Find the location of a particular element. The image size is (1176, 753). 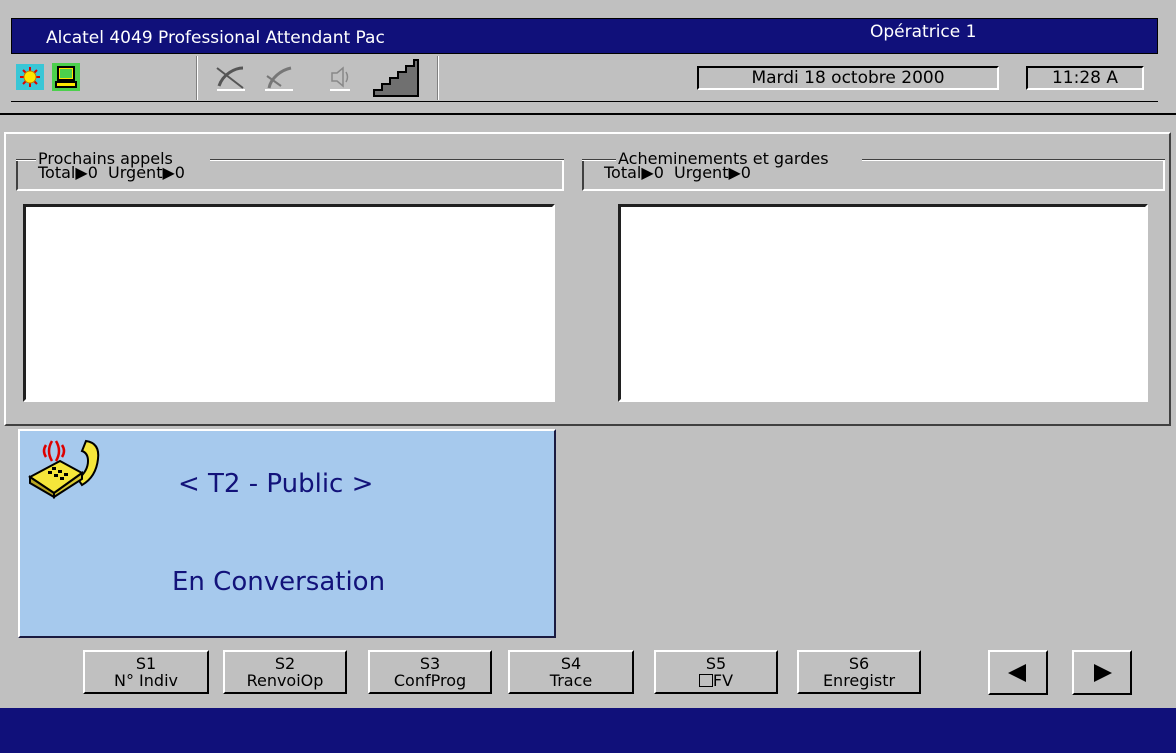

routing-counter-frame: Total▶0 Urgent▶0 is located at coordinates (873, 176).